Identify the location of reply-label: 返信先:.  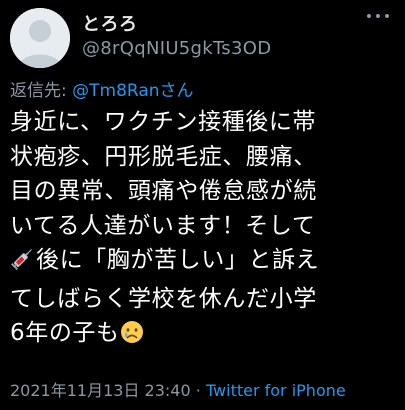
(41, 91).